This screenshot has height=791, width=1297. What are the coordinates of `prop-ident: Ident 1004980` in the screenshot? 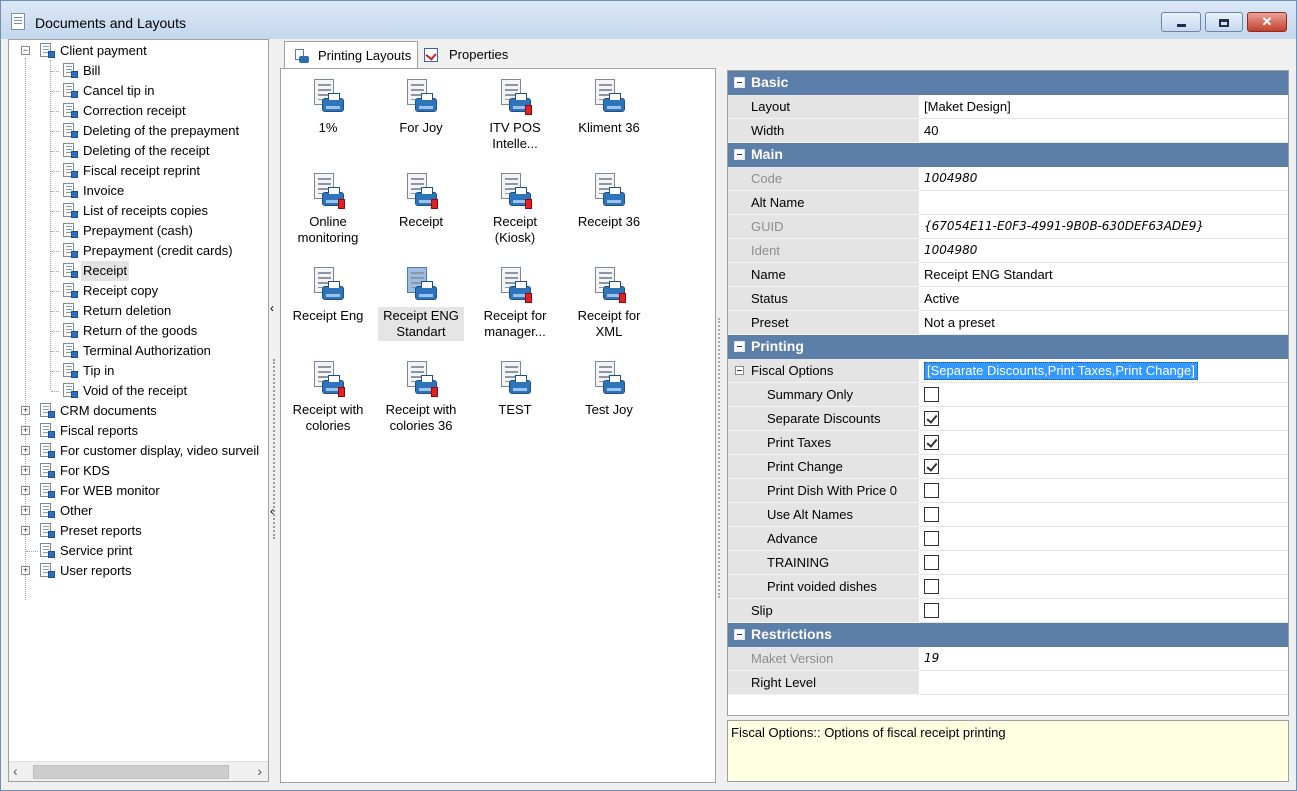 It's located at (1008, 251).